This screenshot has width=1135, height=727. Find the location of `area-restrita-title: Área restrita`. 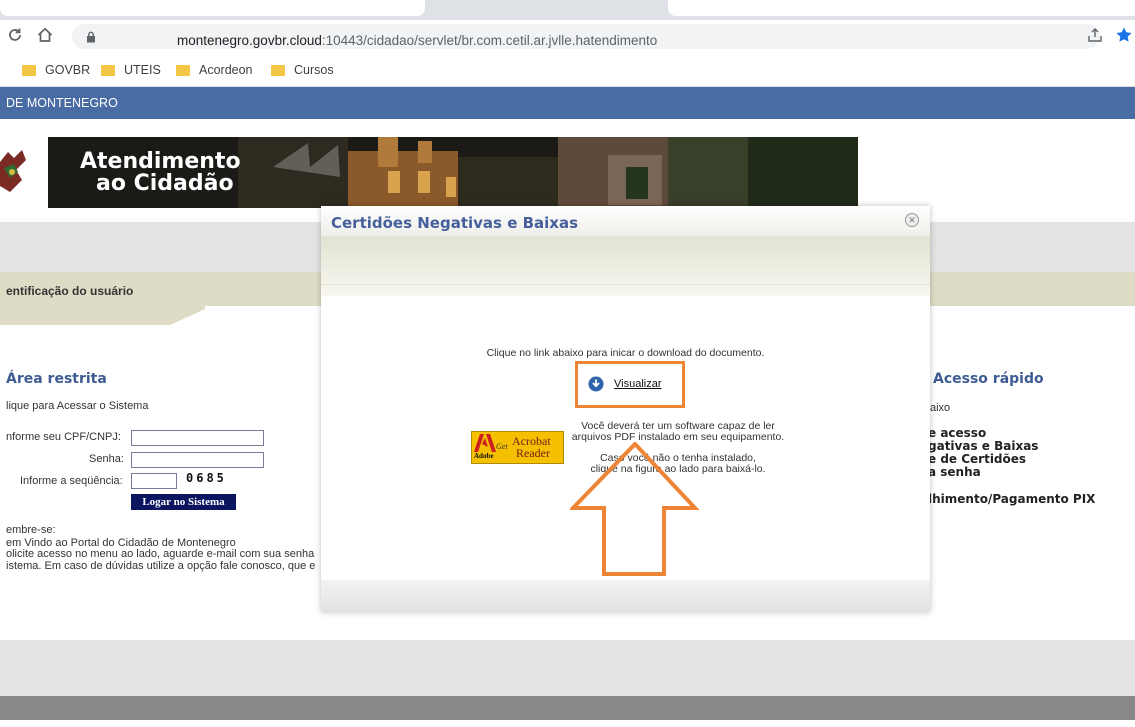

area-restrita-title: Área restrita is located at coordinates (56, 379).